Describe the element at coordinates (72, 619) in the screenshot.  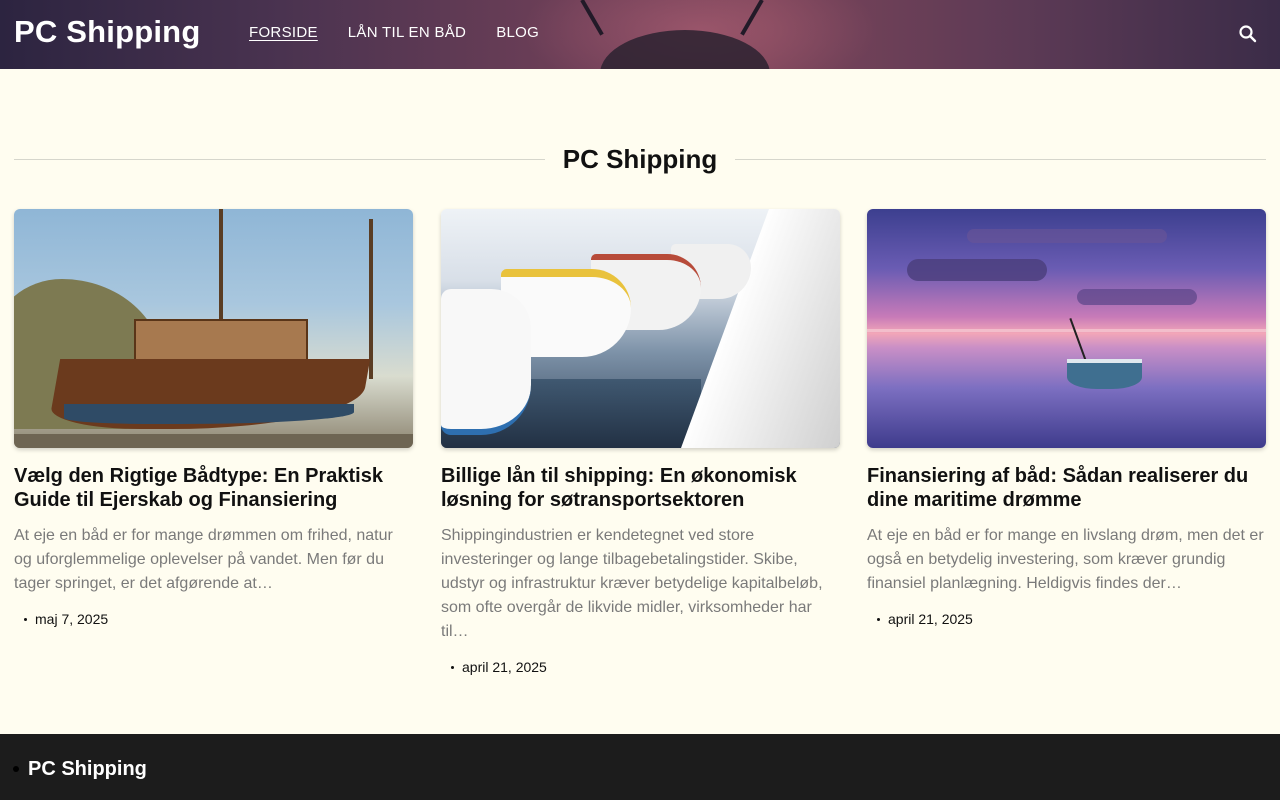
I see `post-date: maj 7, 2025` at that location.